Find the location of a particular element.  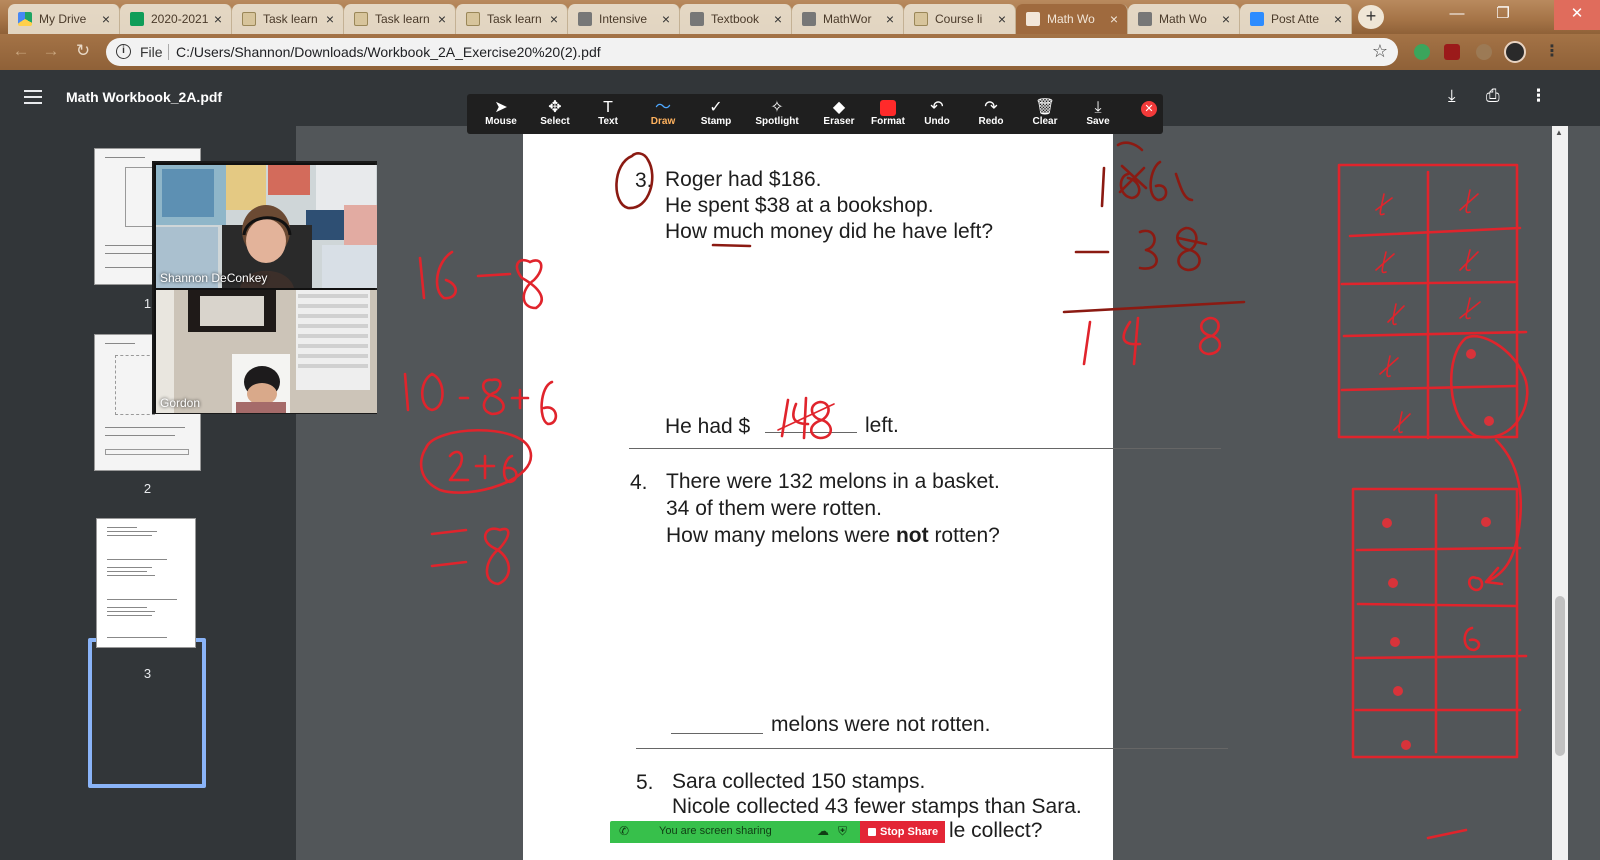

tool-save: ⤓ Save is located at coordinates (1098, 114).